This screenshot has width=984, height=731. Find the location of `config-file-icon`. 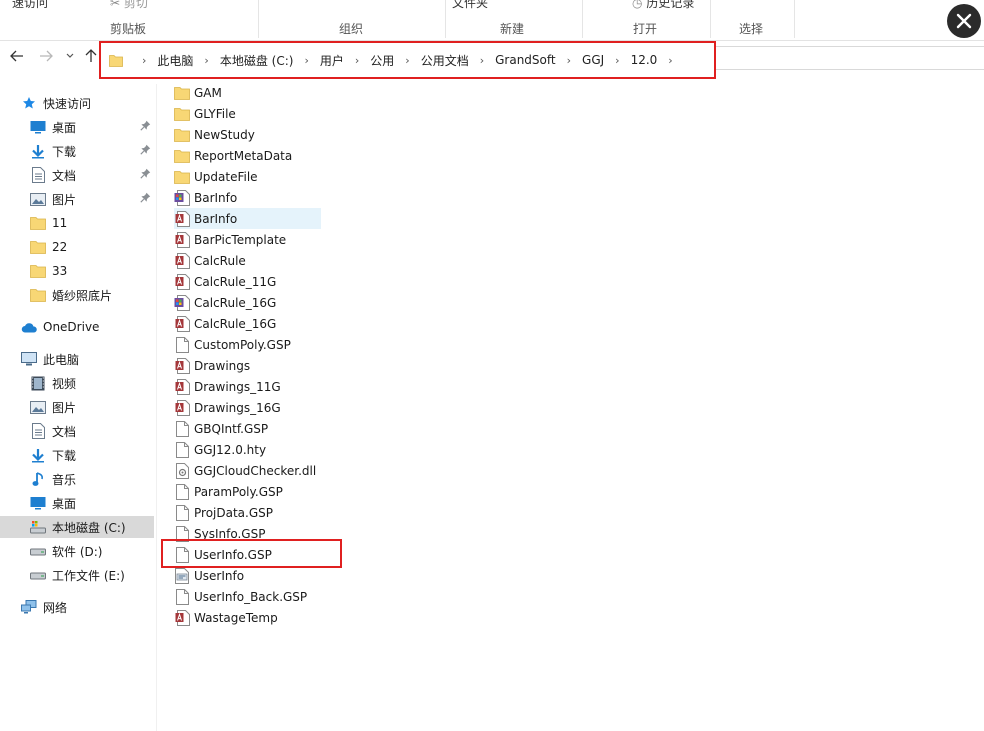

config-file-icon is located at coordinates (182, 575).